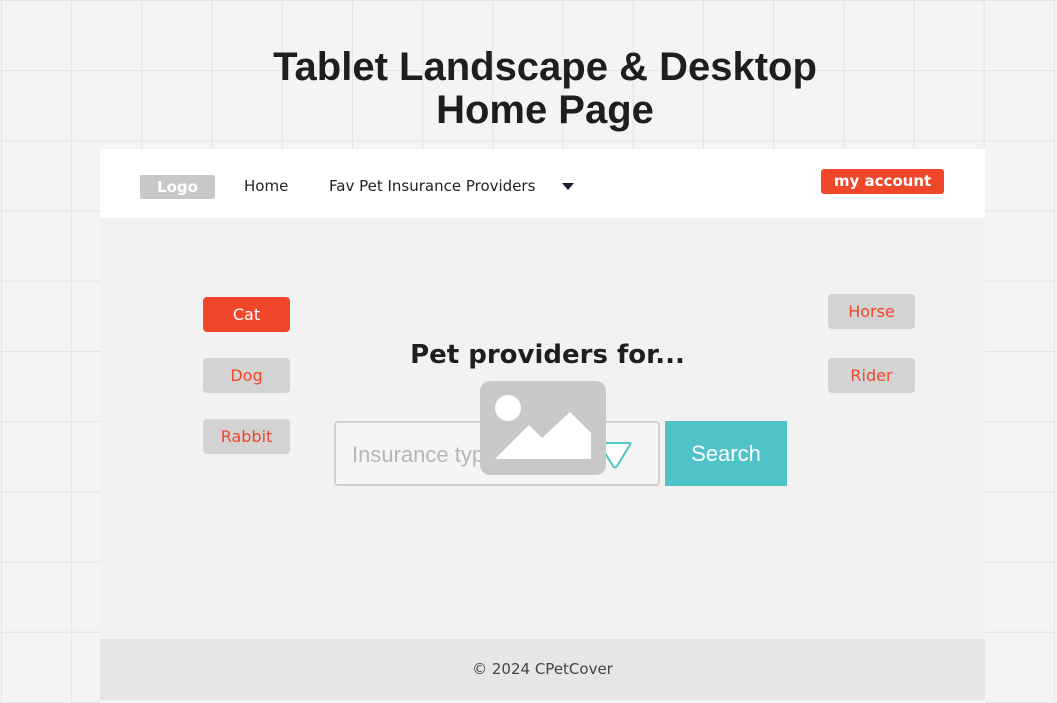  I want to click on board-title: Tablet Landscape & Desktop Home Page, so click(545, 88).